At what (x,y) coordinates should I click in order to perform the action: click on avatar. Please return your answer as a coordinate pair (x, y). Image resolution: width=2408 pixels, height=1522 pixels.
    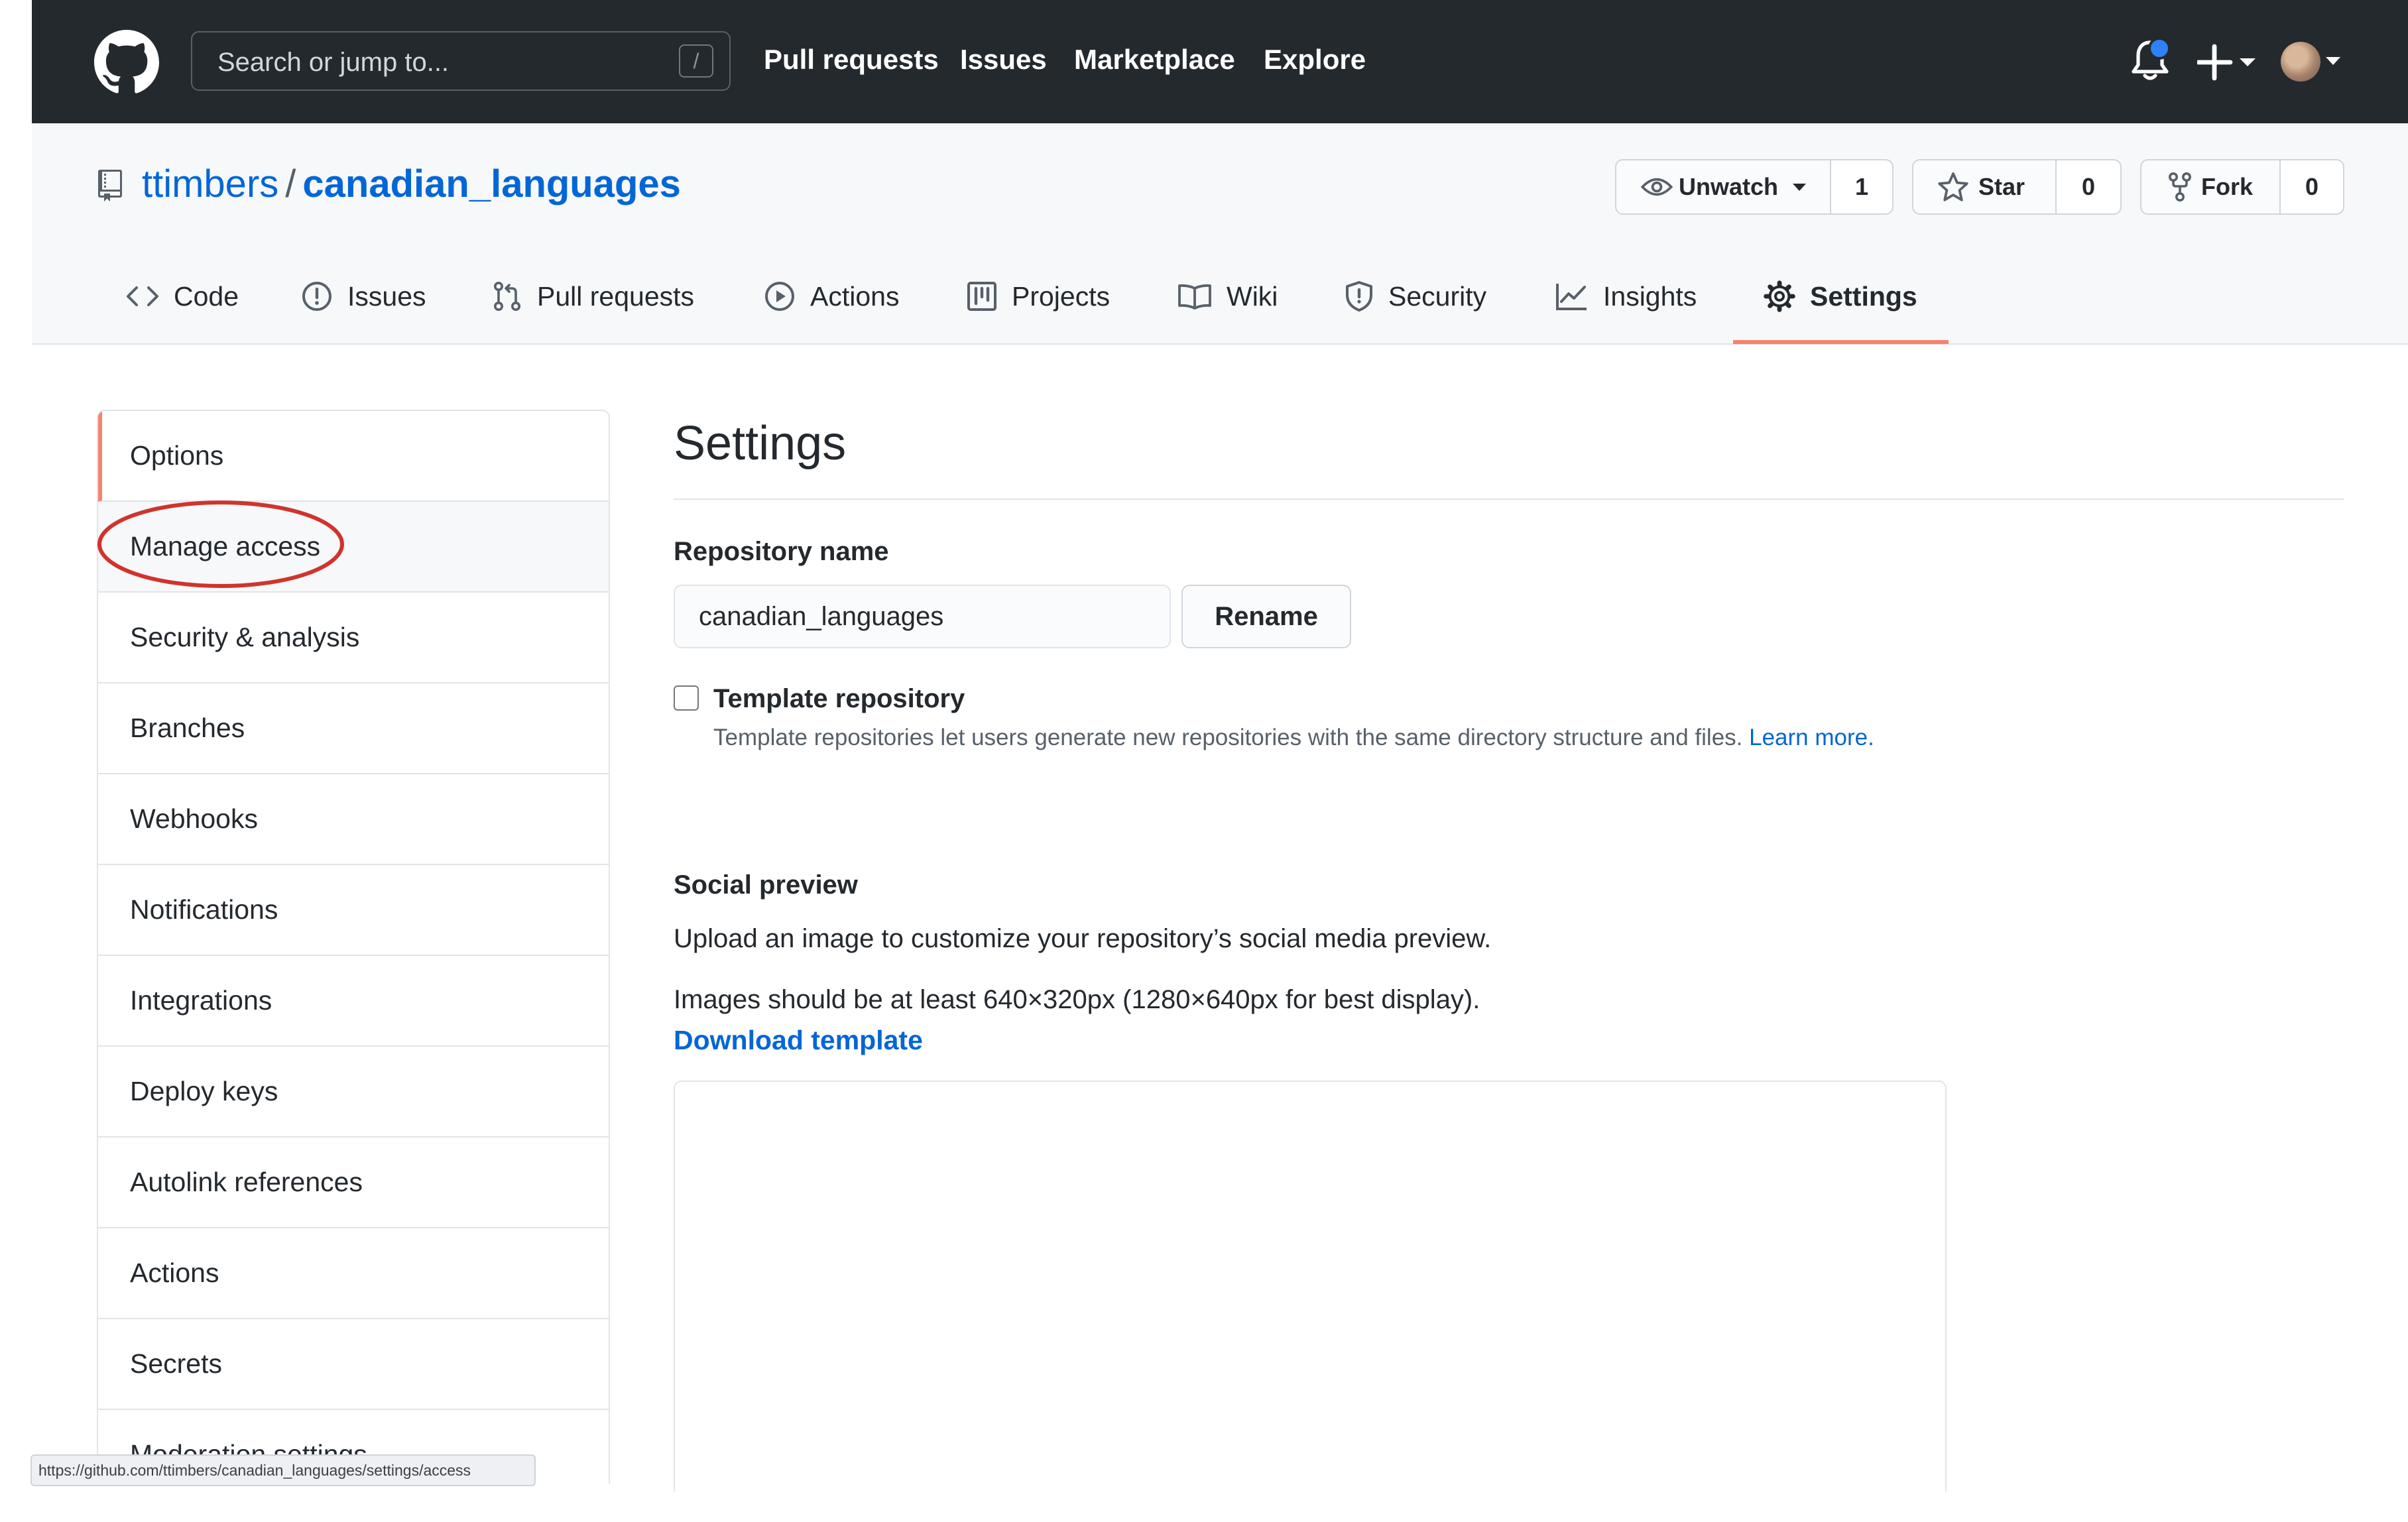
    Looking at the image, I should click on (2301, 62).